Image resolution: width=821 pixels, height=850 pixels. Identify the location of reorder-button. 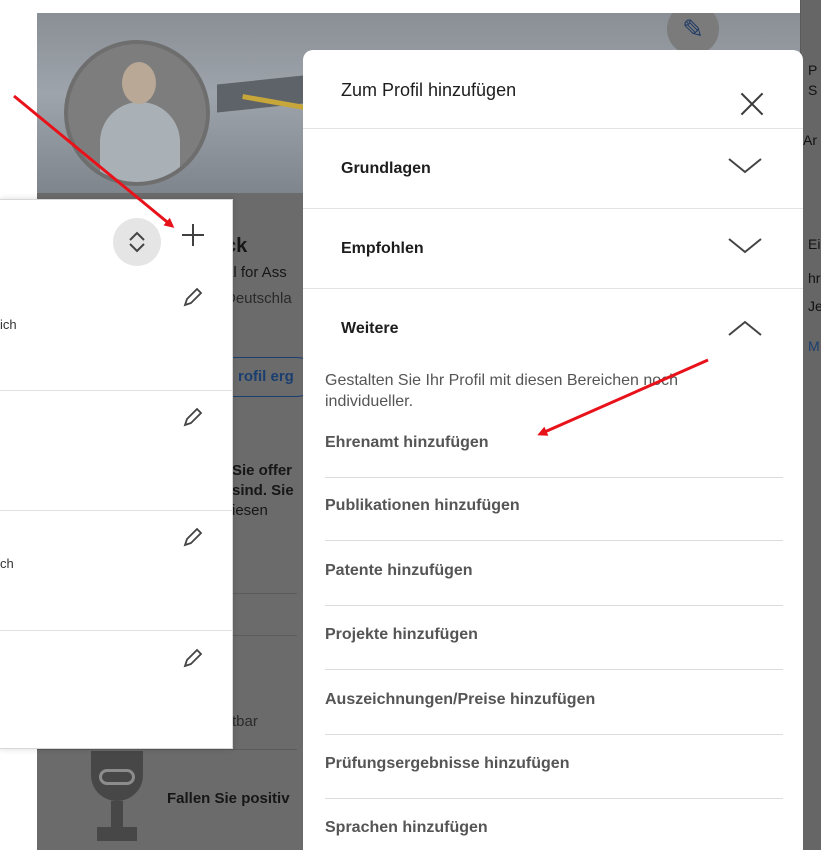
(137, 242).